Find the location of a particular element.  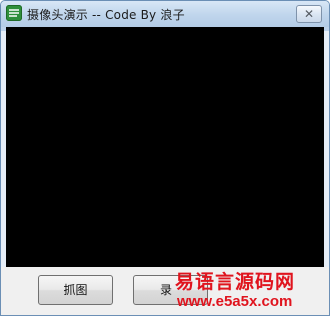

close-button: ✕ is located at coordinates (309, 14).